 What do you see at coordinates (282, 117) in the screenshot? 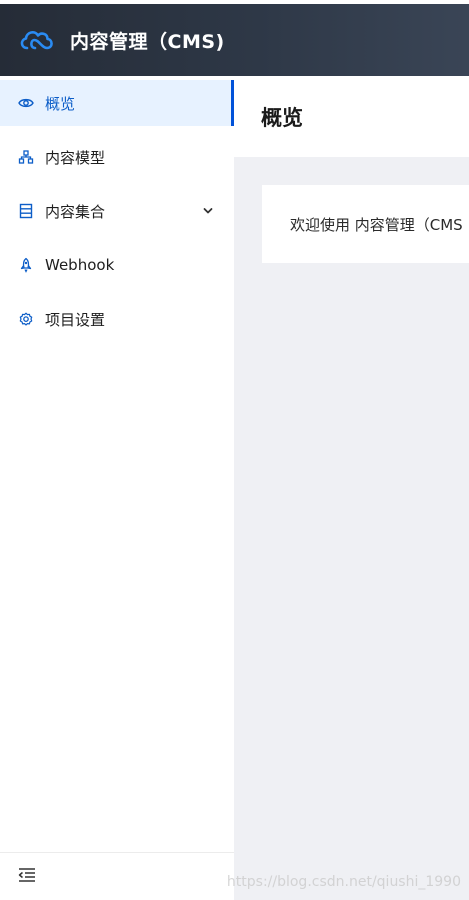
I see `page-title: 概览` at bounding box center [282, 117].